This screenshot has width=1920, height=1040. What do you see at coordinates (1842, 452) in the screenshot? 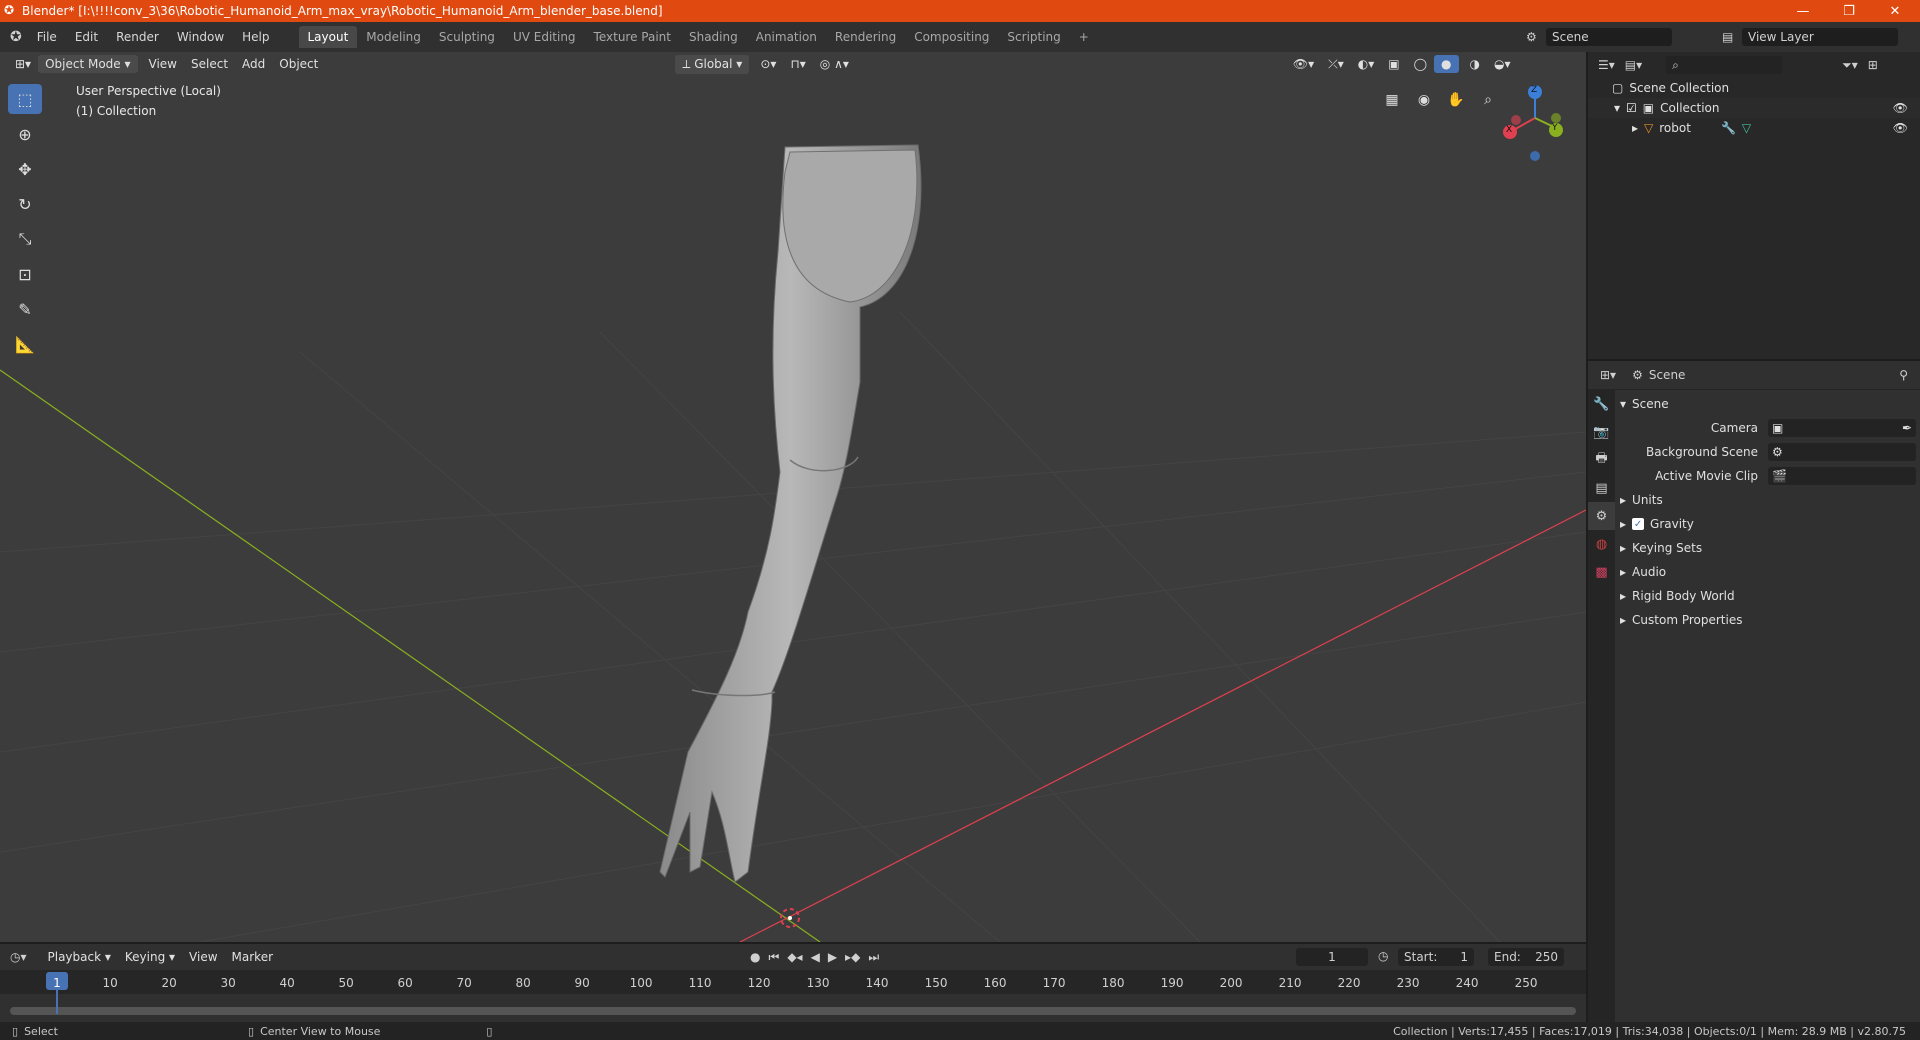
I see `background-scene-field: ⚙` at bounding box center [1842, 452].